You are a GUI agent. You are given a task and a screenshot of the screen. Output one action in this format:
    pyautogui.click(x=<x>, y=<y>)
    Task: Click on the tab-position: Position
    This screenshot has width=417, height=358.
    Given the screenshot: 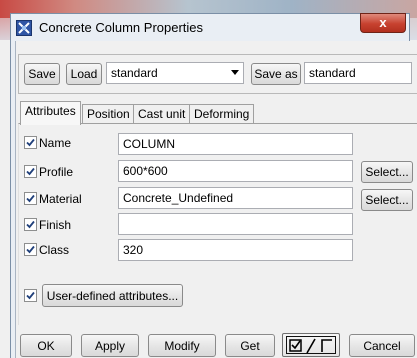 What is the action you would take?
    pyautogui.click(x=108, y=114)
    